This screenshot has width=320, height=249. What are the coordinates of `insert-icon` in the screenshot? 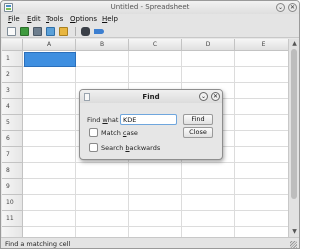 It's located at (63, 31).